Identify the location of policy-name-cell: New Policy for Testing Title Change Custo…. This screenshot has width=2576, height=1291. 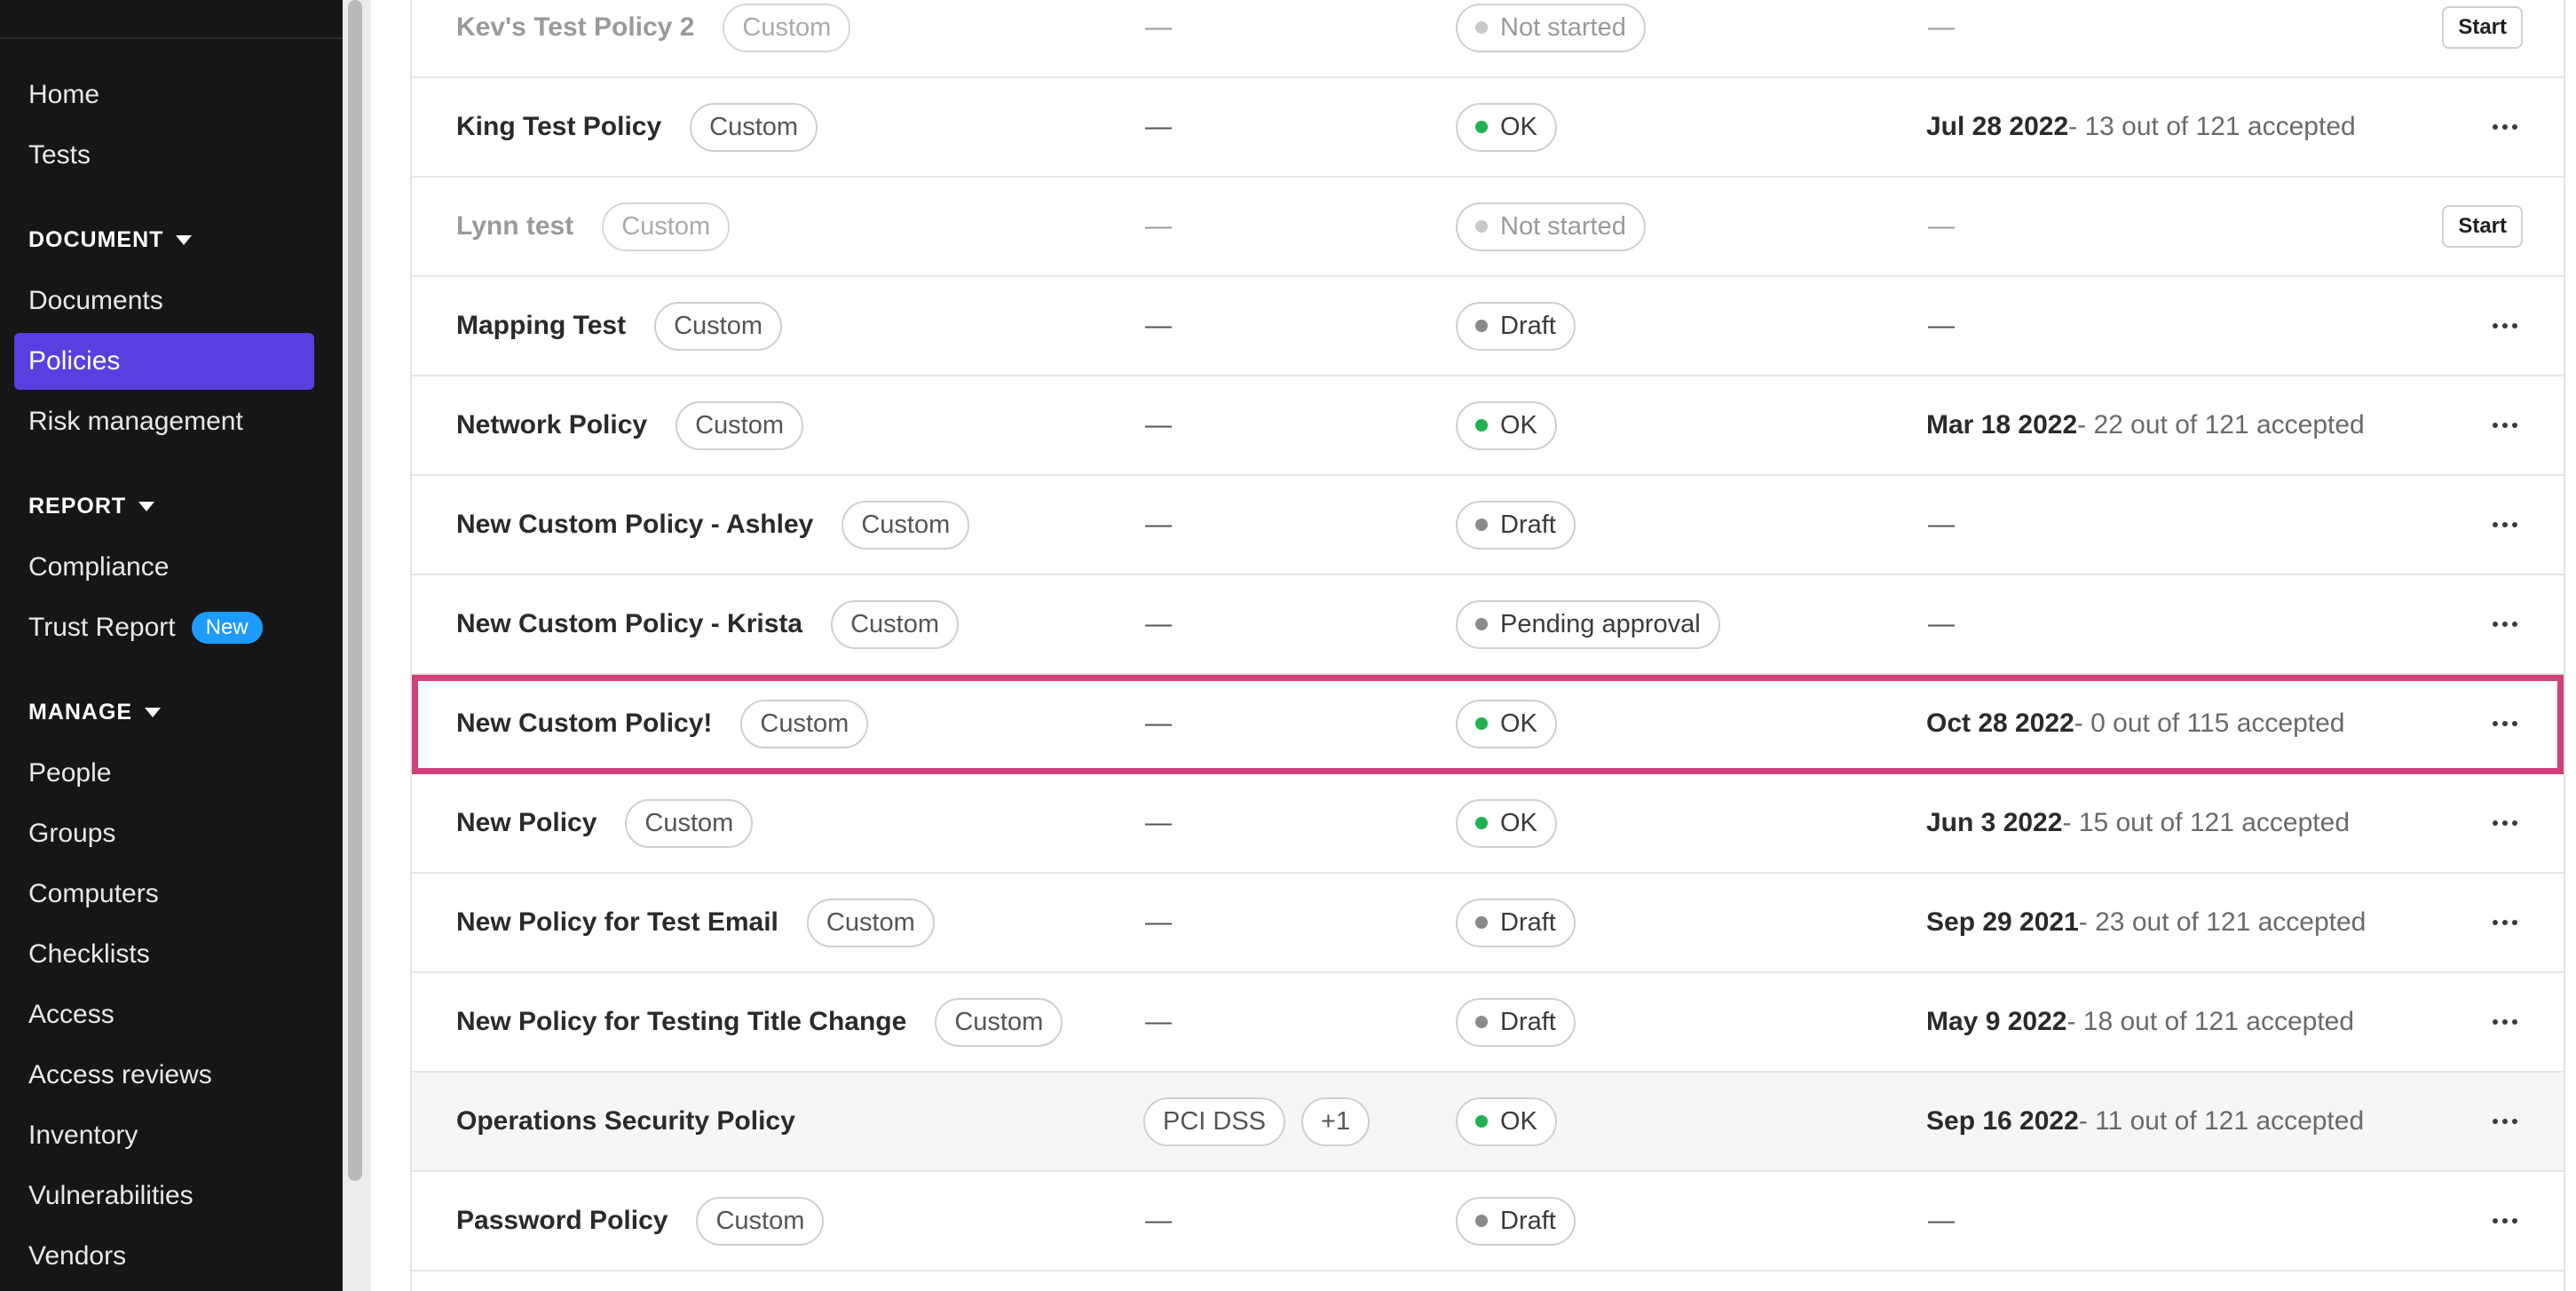
(759, 1022).